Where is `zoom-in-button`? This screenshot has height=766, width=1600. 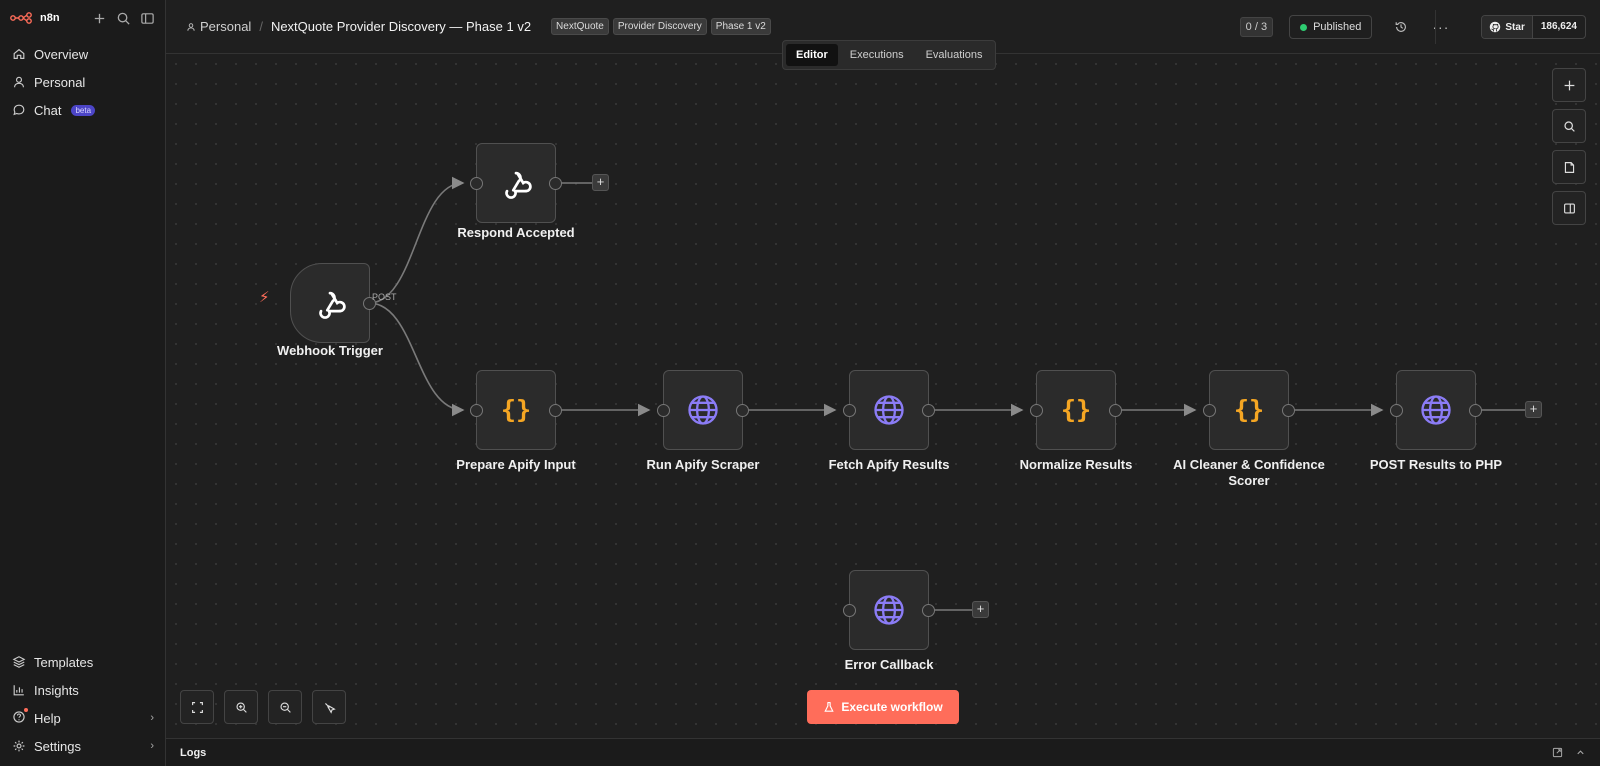
zoom-in-button is located at coordinates (241, 707).